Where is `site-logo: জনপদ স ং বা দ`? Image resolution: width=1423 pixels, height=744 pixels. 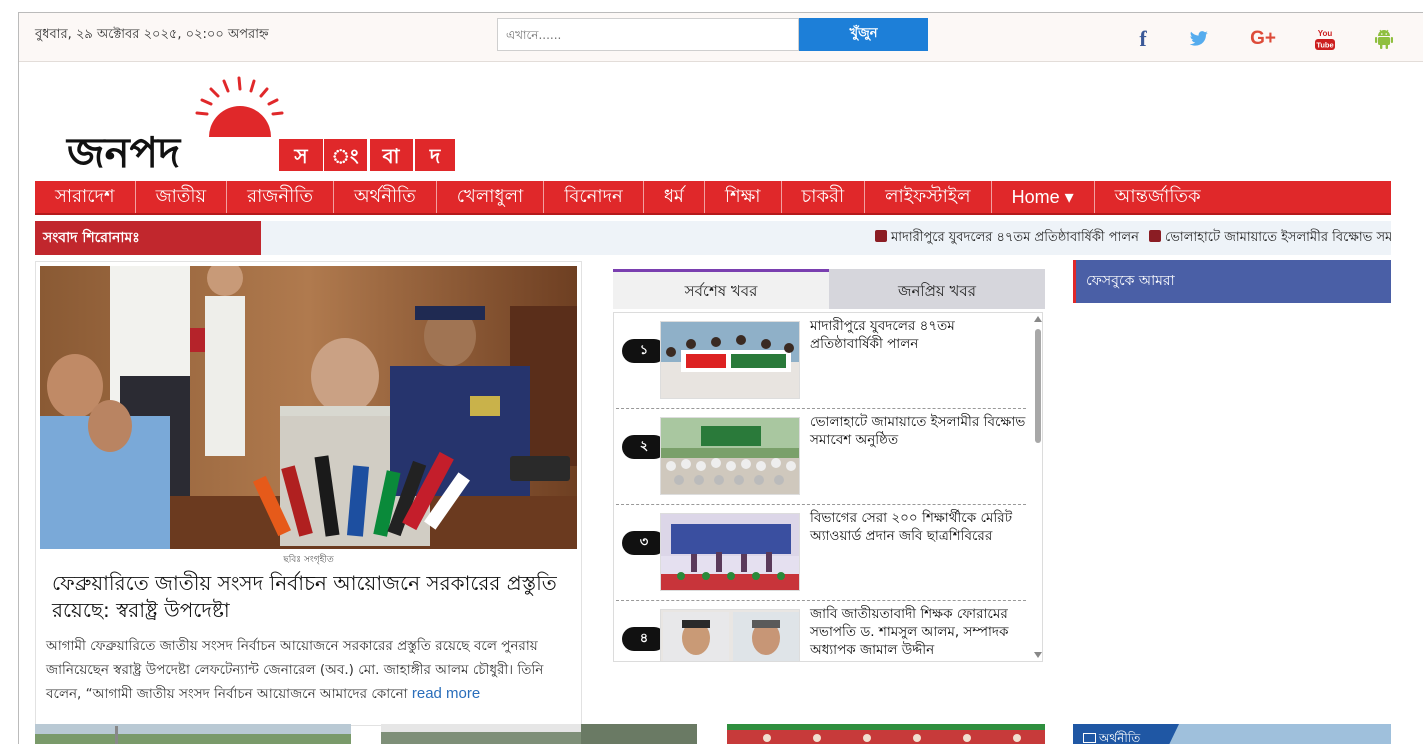 site-logo: জনপদ স ং বা দ is located at coordinates (252, 126).